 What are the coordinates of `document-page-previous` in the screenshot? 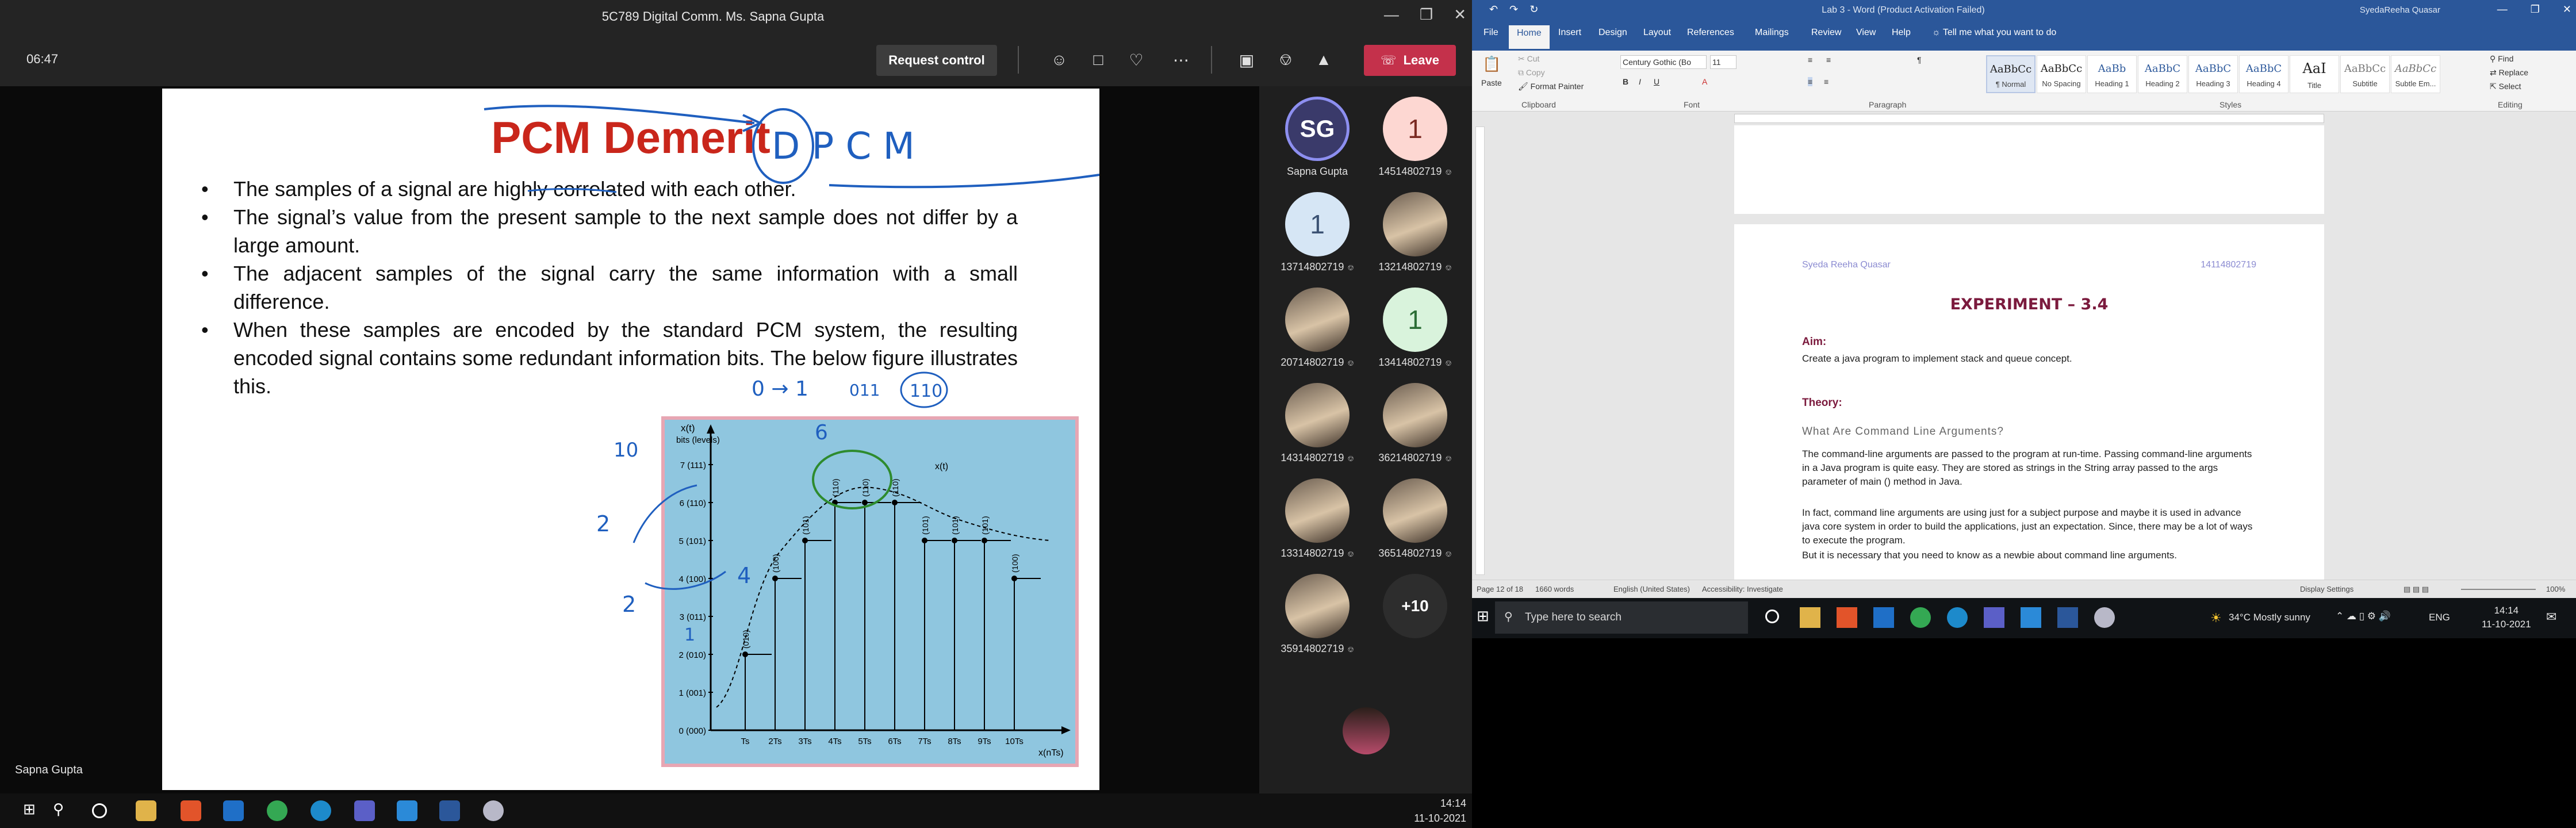 It's located at (2029, 169).